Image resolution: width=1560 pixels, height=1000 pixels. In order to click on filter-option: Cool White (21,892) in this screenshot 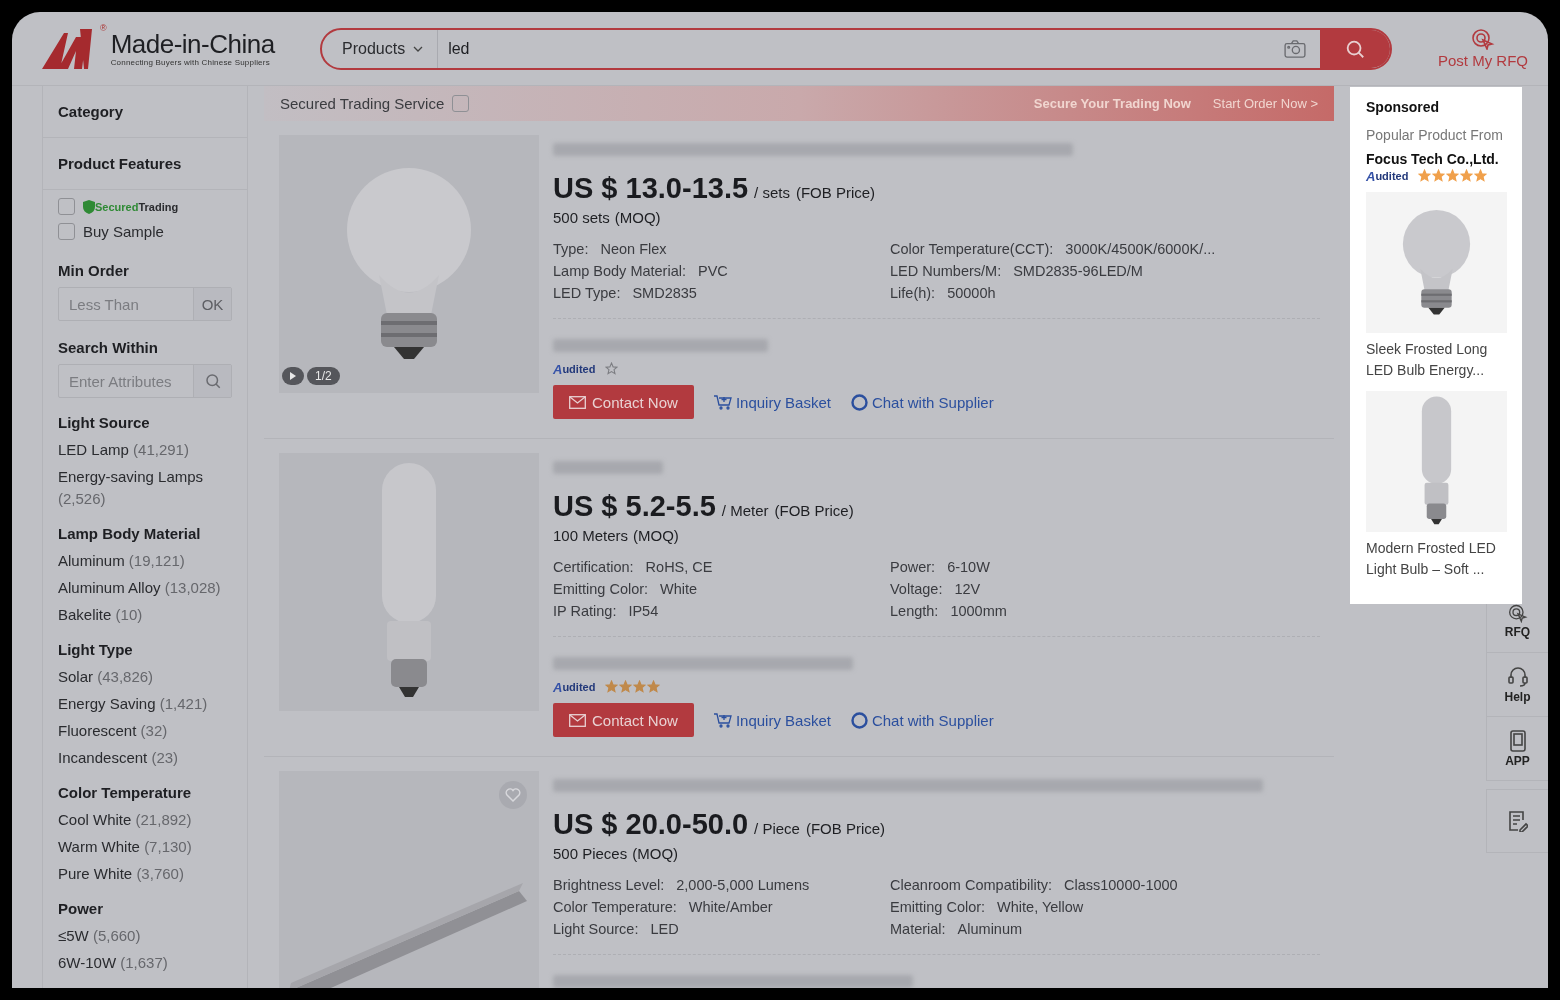, I will do `click(145, 820)`.